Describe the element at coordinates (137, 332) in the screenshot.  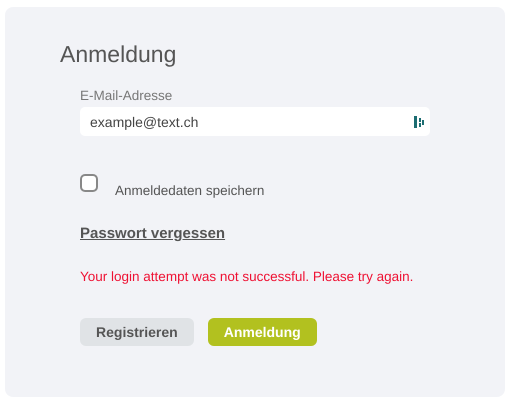
I see `register-button: Registrieren` at that location.